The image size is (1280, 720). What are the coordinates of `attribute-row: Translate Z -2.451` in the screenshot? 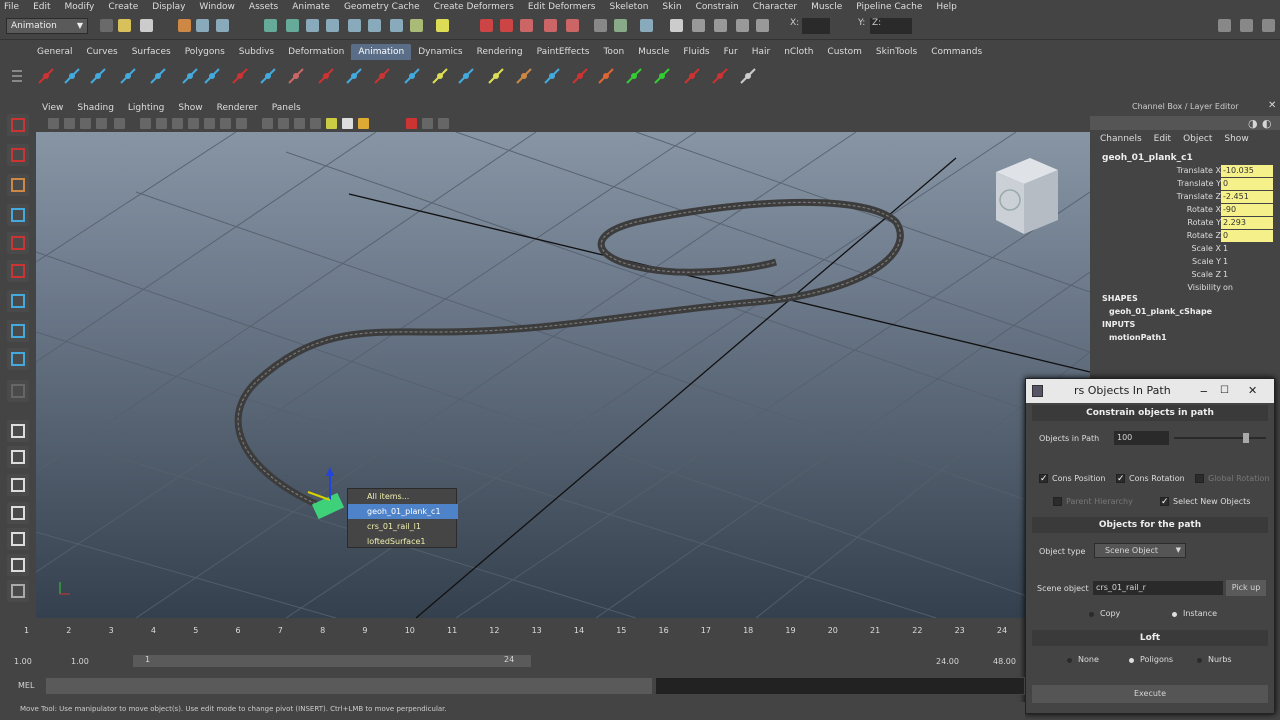 It's located at (1187, 197).